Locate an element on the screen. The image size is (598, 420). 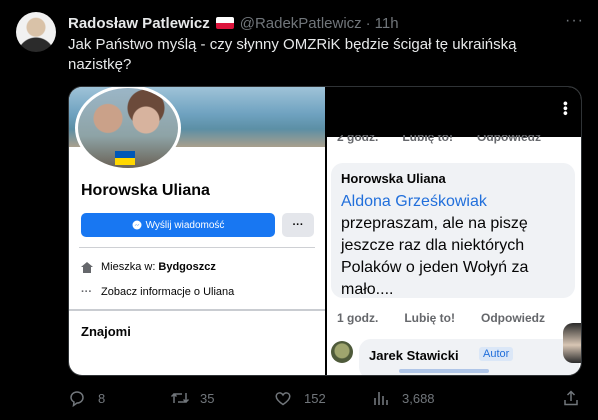
reply-comment: Jarek Stawicki Autor is located at coordinates (455, 357).